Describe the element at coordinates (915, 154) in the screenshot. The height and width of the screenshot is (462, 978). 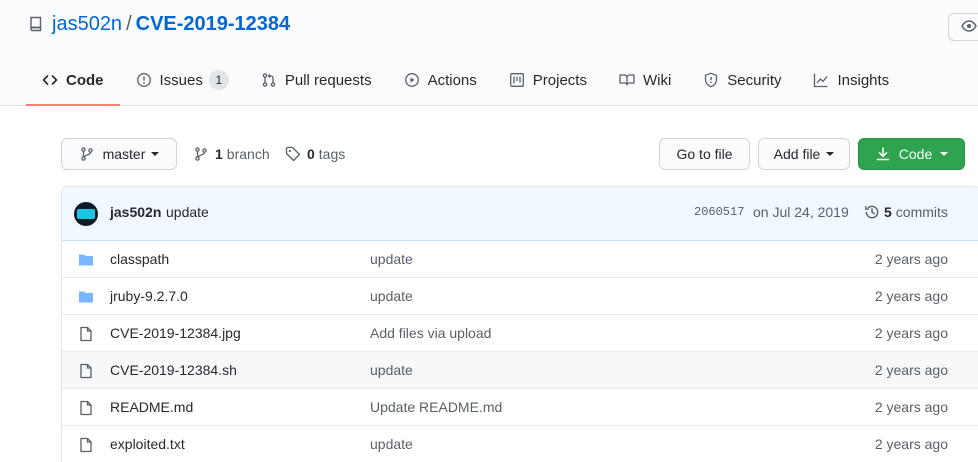
I see `code-download-label: Code` at that location.